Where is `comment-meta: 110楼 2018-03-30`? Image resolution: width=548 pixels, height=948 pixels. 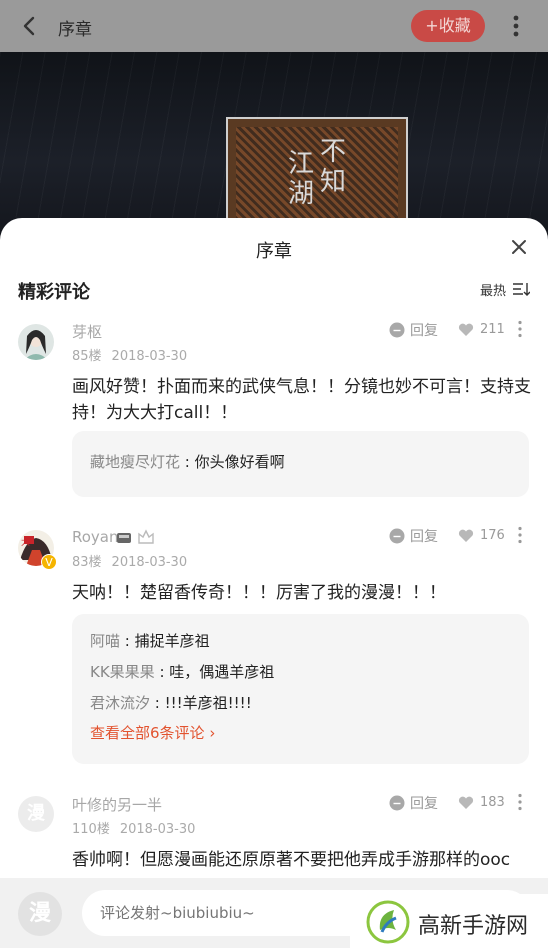
comment-meta: 110楼 2018-03-30 is located at coordinates (133, 827).